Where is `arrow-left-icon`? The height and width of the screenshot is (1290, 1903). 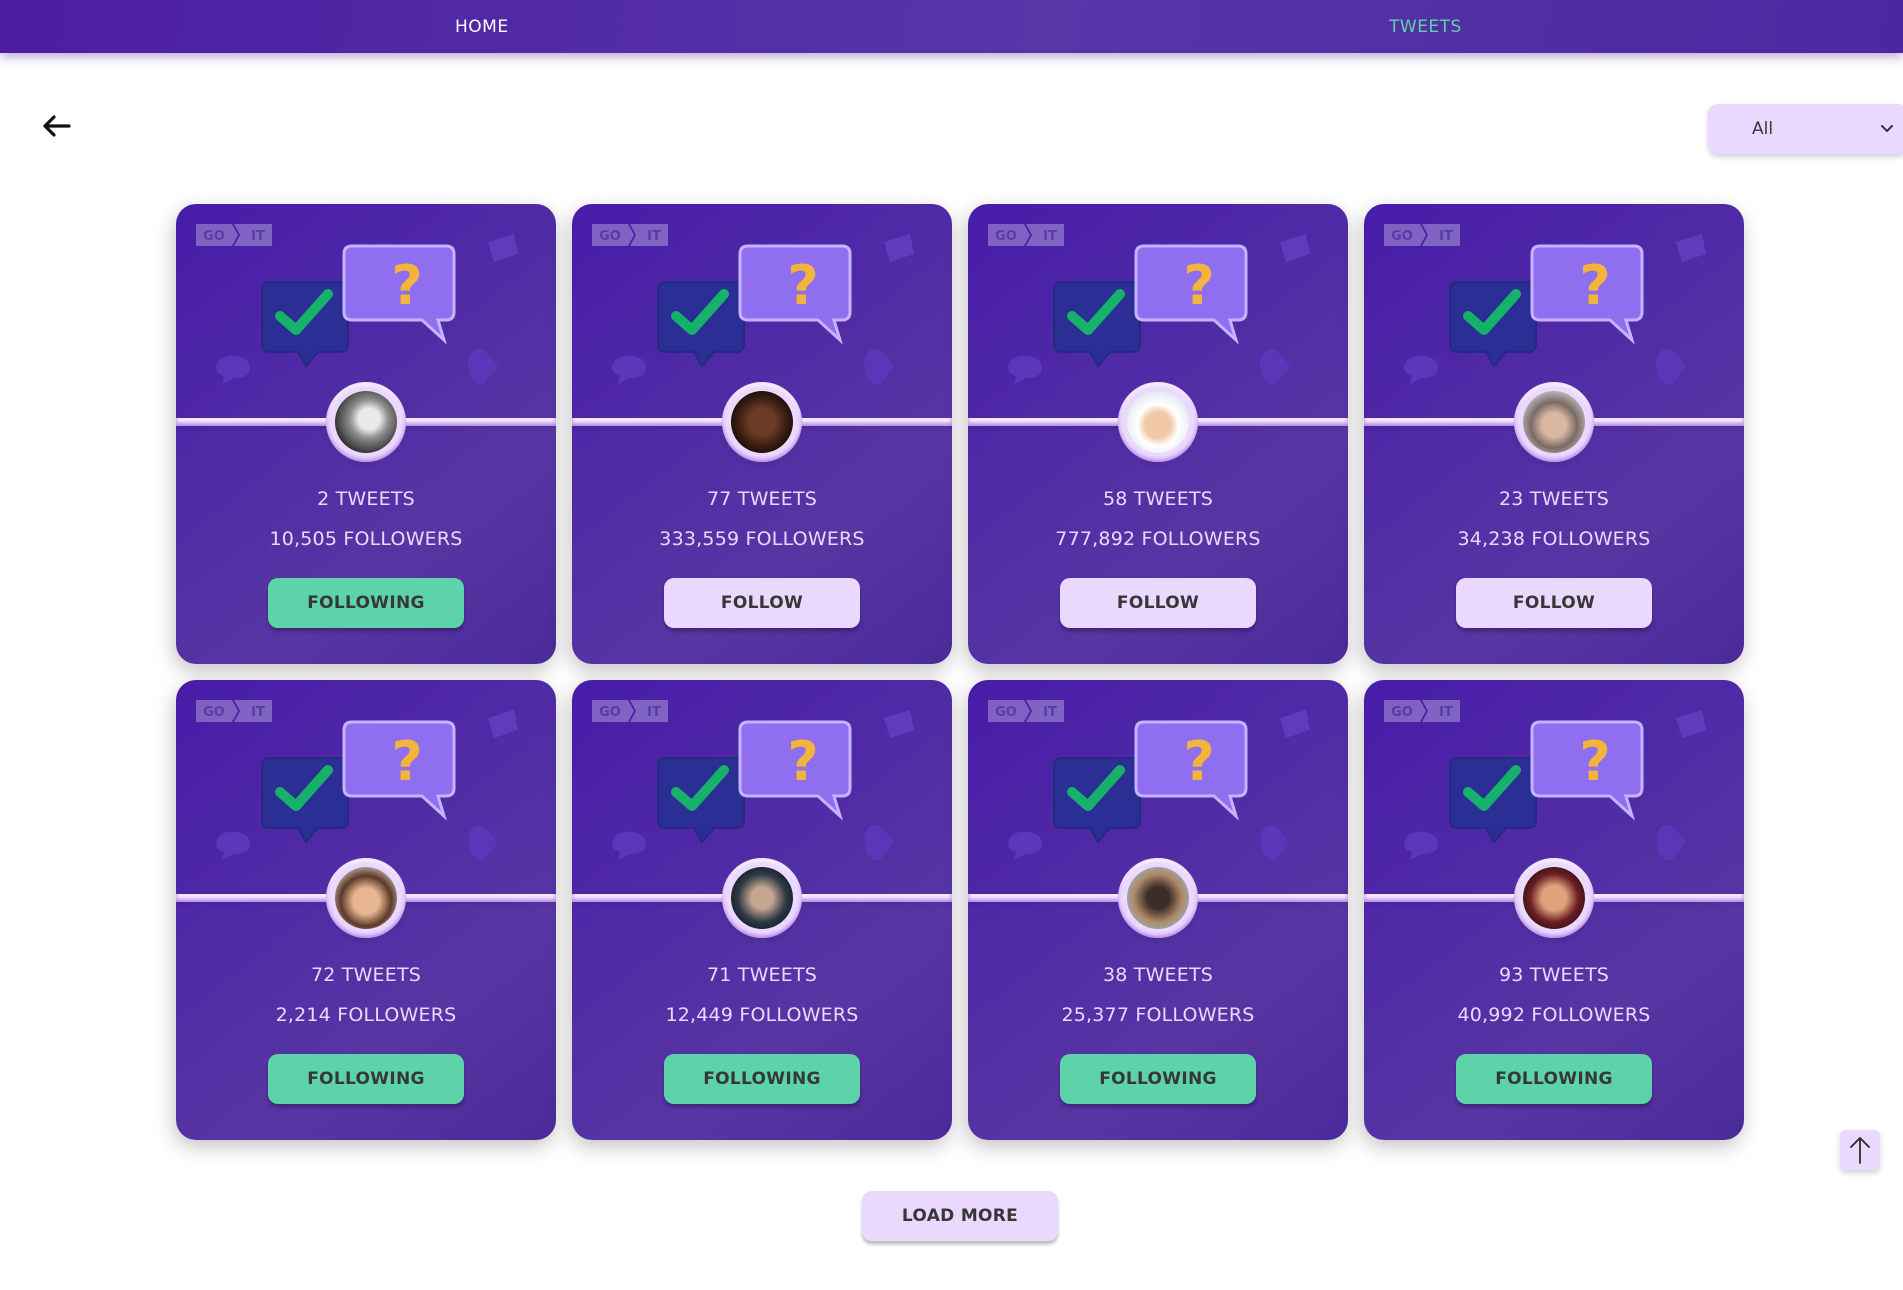 arrow-left-icon is located at coordinates (57, 126).